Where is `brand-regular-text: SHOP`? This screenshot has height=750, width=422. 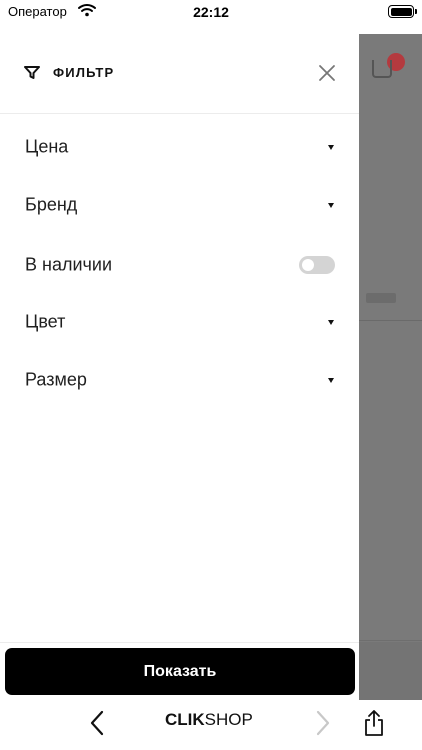
brand-regular-text: SHOP is located at coordinates (228, 719).